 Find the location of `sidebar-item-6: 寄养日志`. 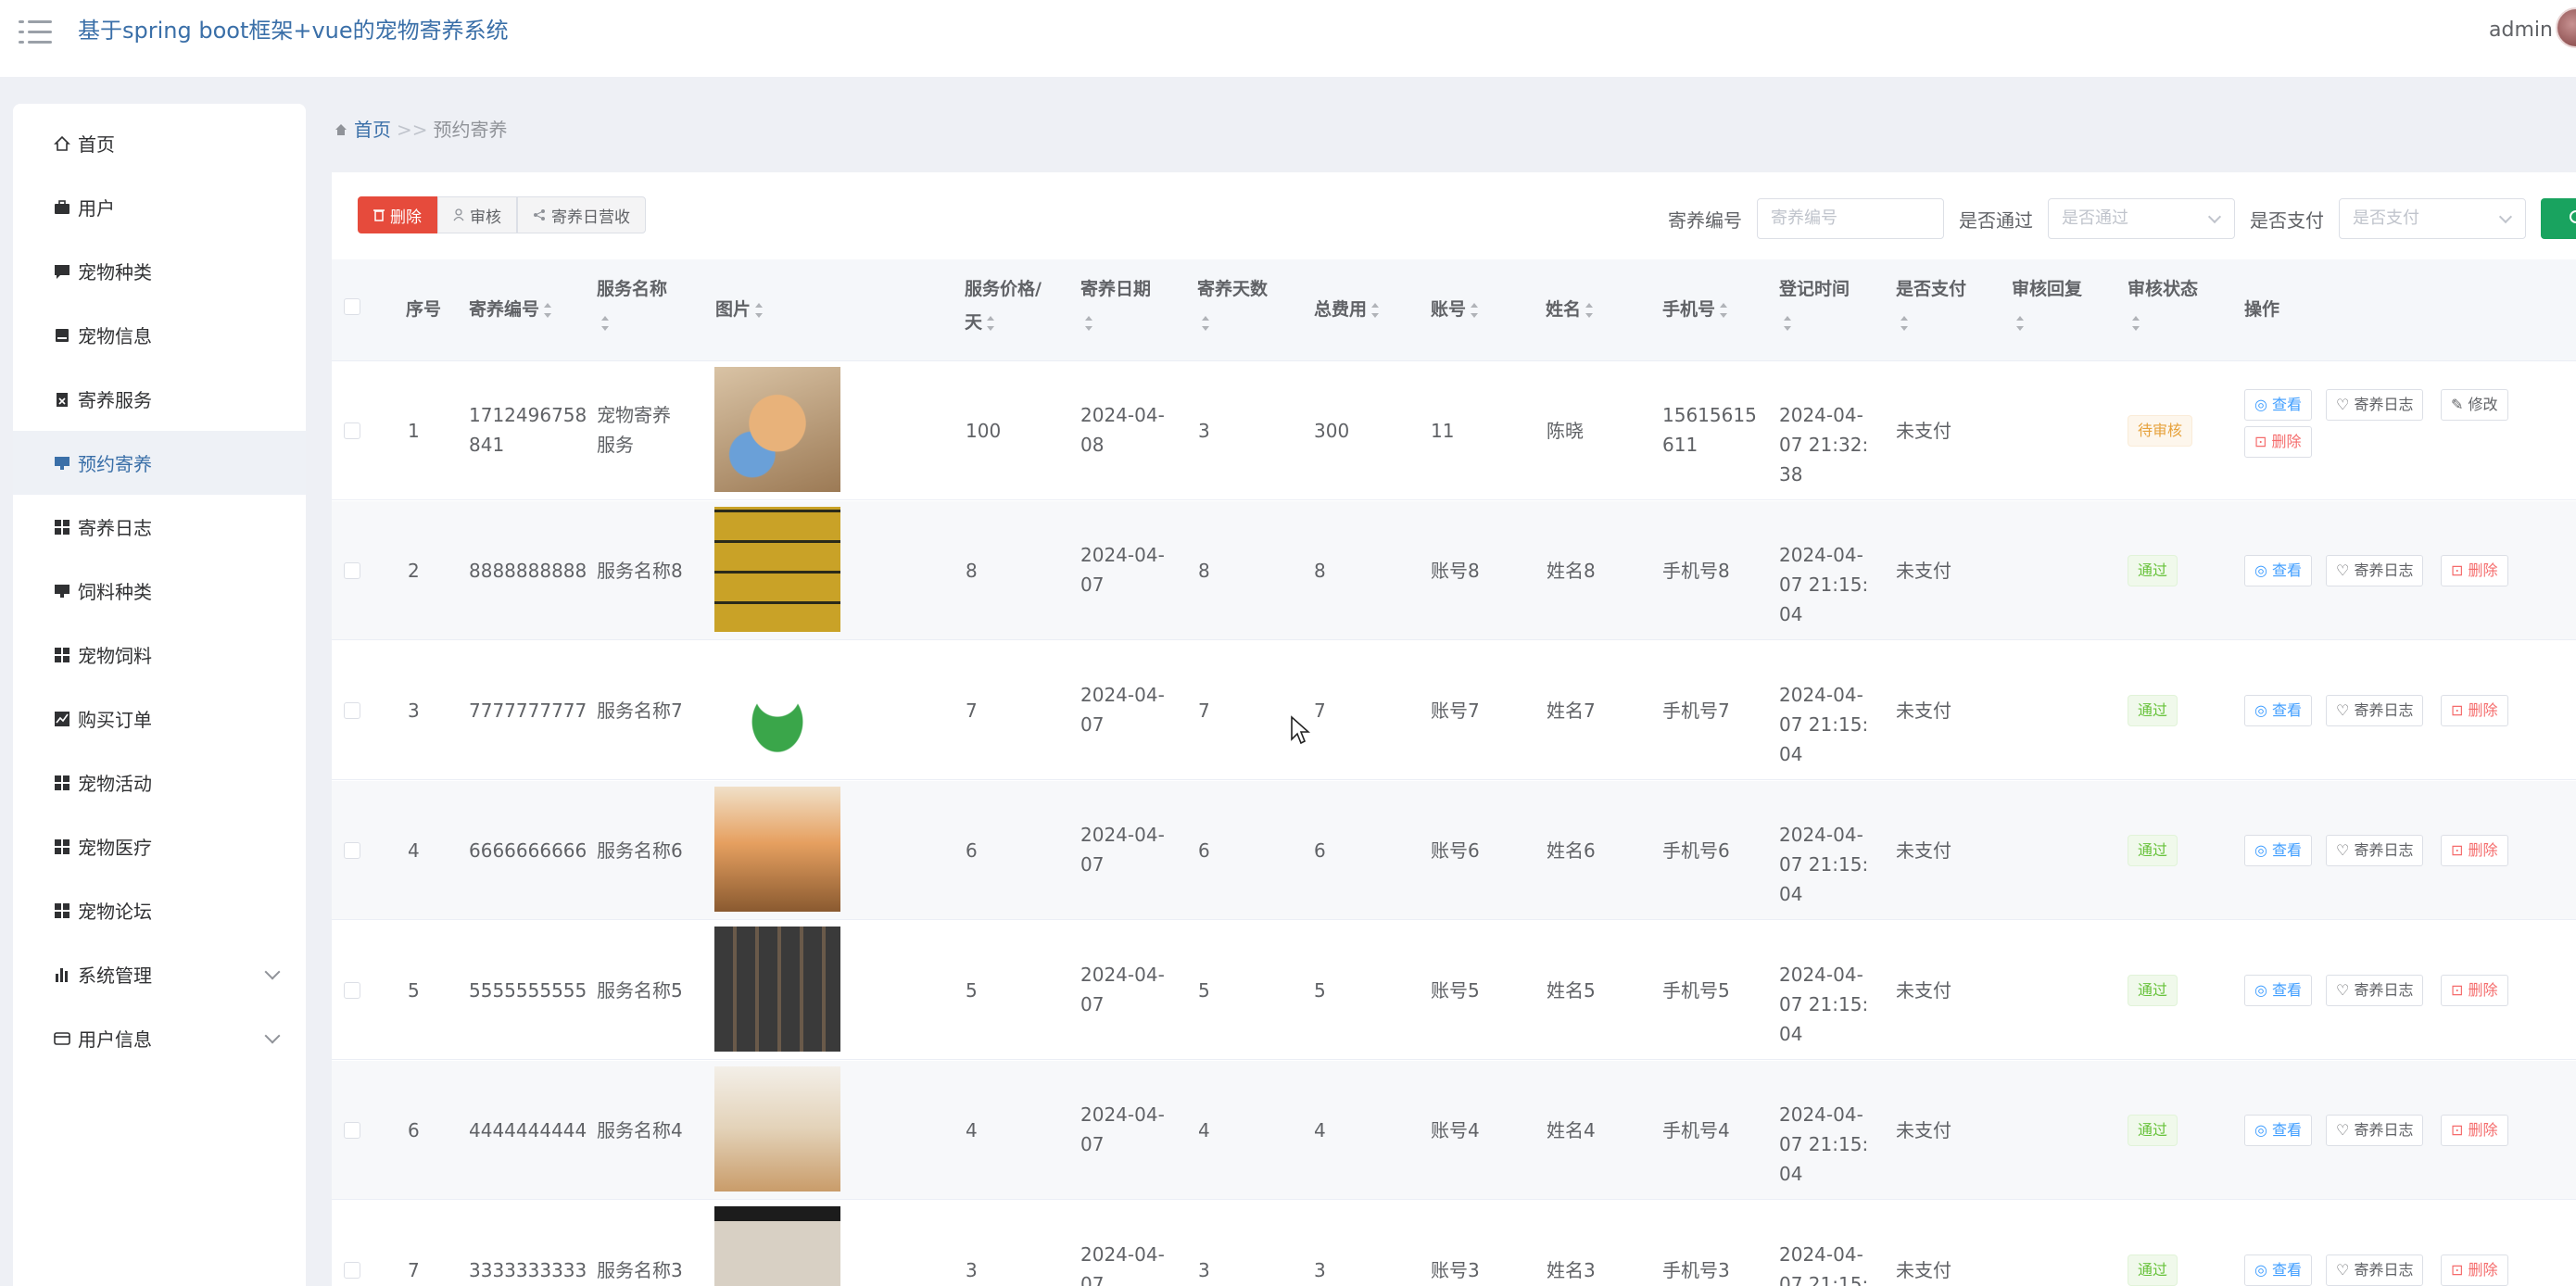

sidebar-item-6: 寄养日志 is located at coordinates (159, 527).